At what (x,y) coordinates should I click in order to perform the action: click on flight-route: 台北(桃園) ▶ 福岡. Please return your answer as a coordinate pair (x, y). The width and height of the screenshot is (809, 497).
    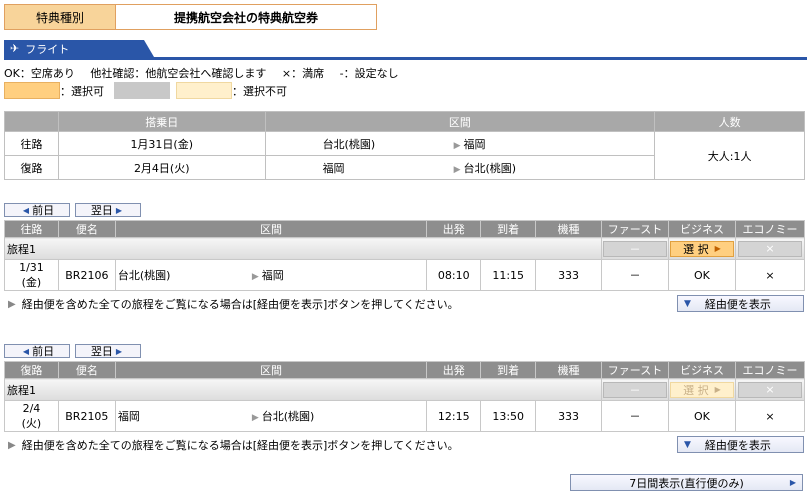
    Looking at the image, I should click on (271, 275).